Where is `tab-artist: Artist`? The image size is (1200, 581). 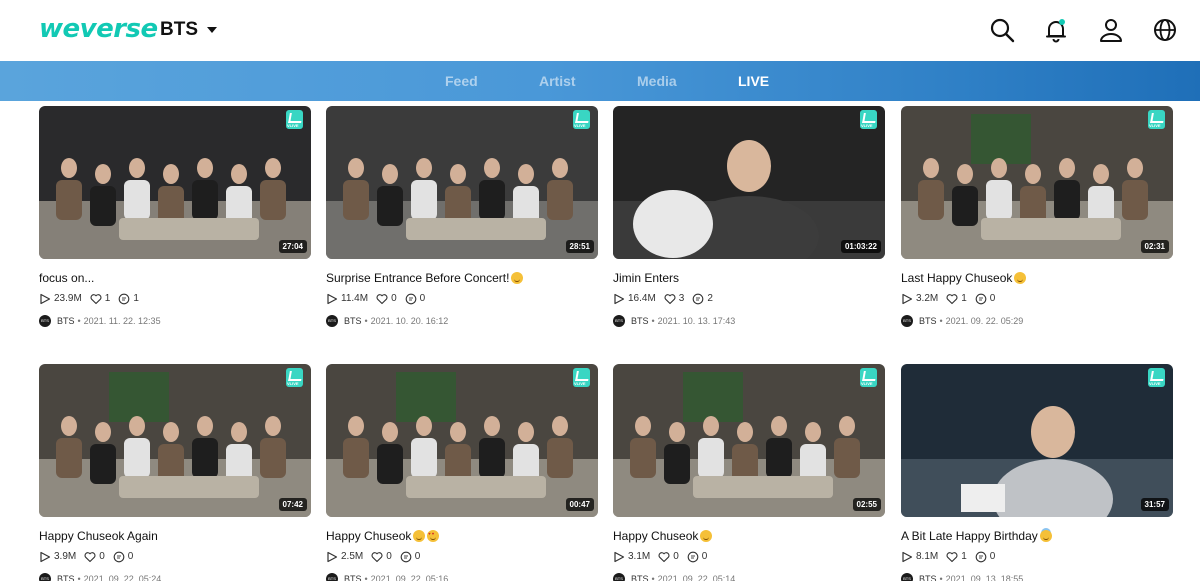
tab-artist: Artist is located at coordinates (557, 81).